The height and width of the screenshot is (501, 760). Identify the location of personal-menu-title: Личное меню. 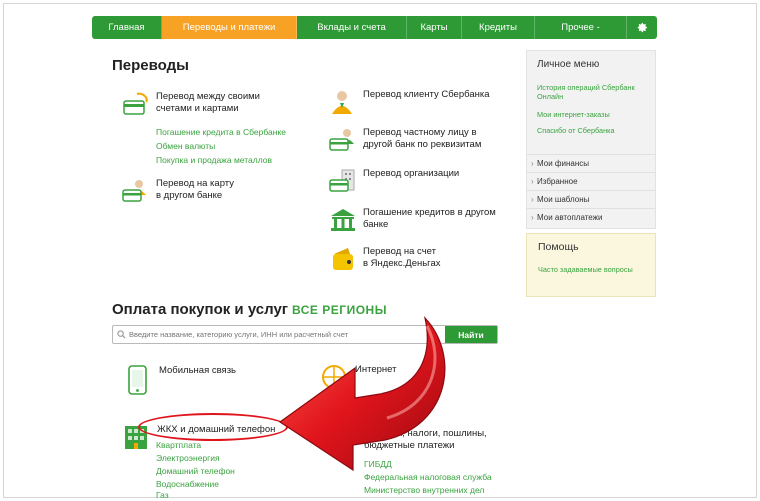
(568, 64).